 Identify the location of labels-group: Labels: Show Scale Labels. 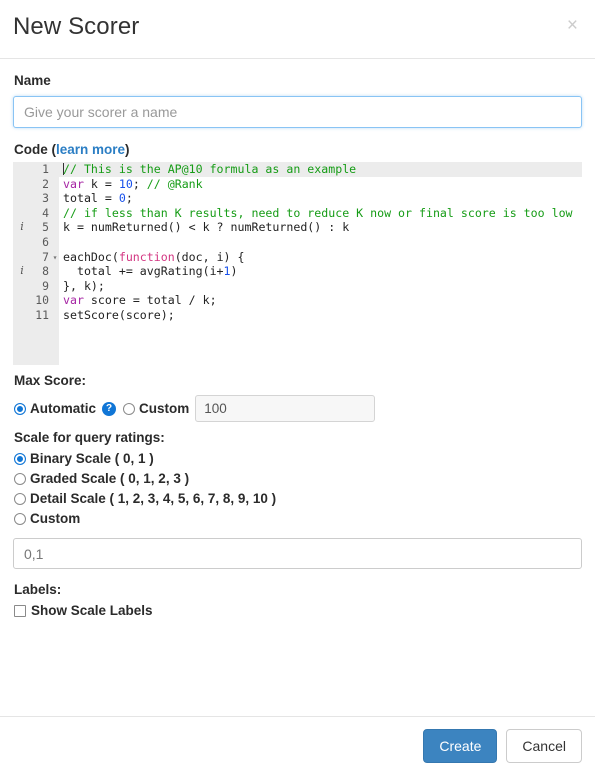
(297, 600).